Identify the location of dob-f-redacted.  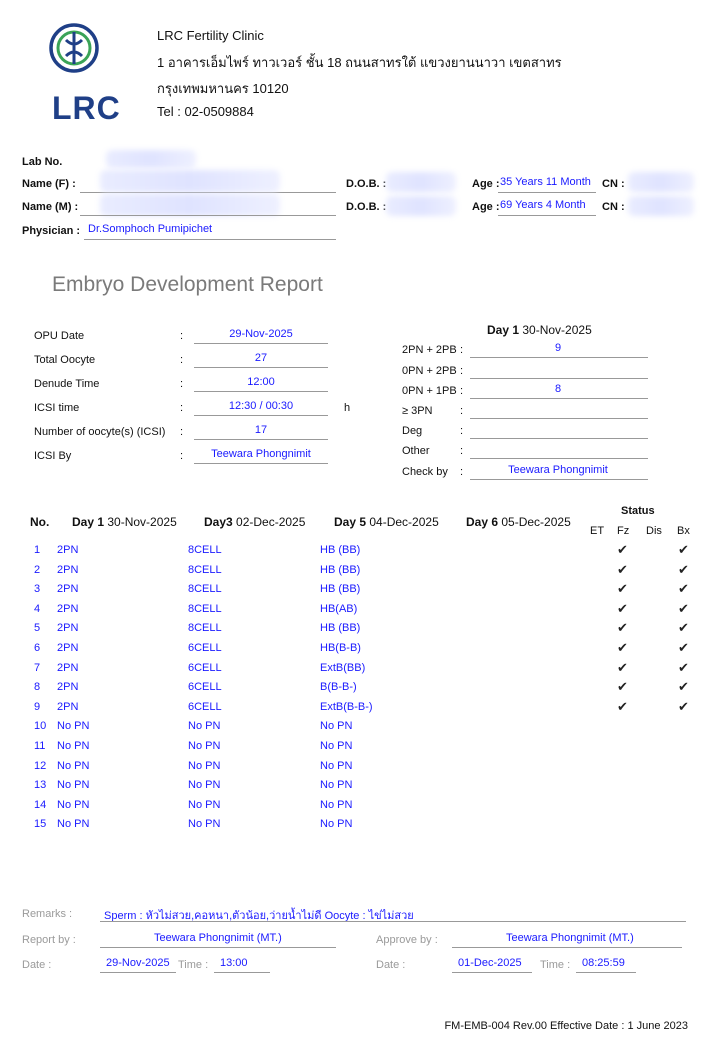
(421, 182).